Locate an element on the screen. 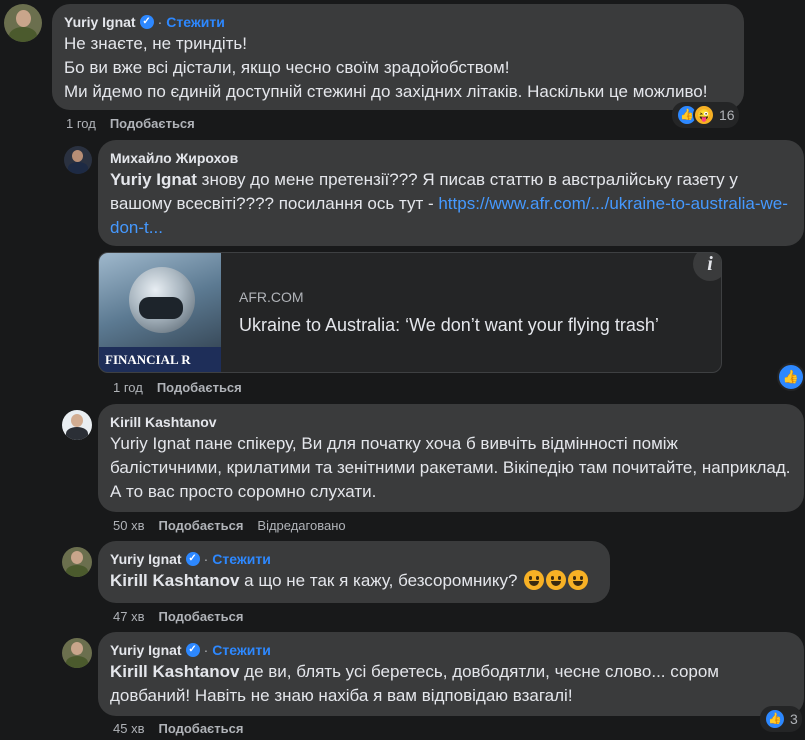 Image resolution: width=805 pixels, height=740 pixels. timestamp: 50 хв is located at coordinates (128, 525).